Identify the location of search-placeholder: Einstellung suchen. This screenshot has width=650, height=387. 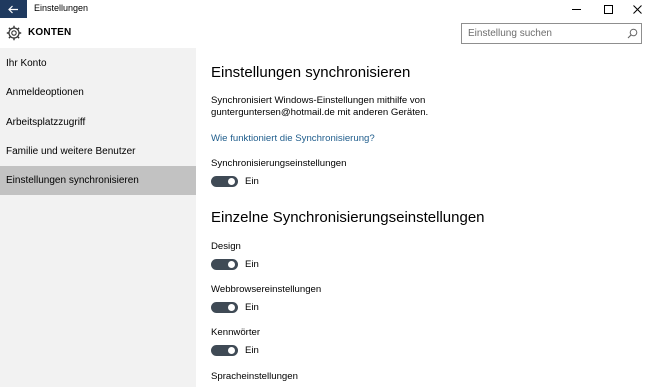
(510, 33).